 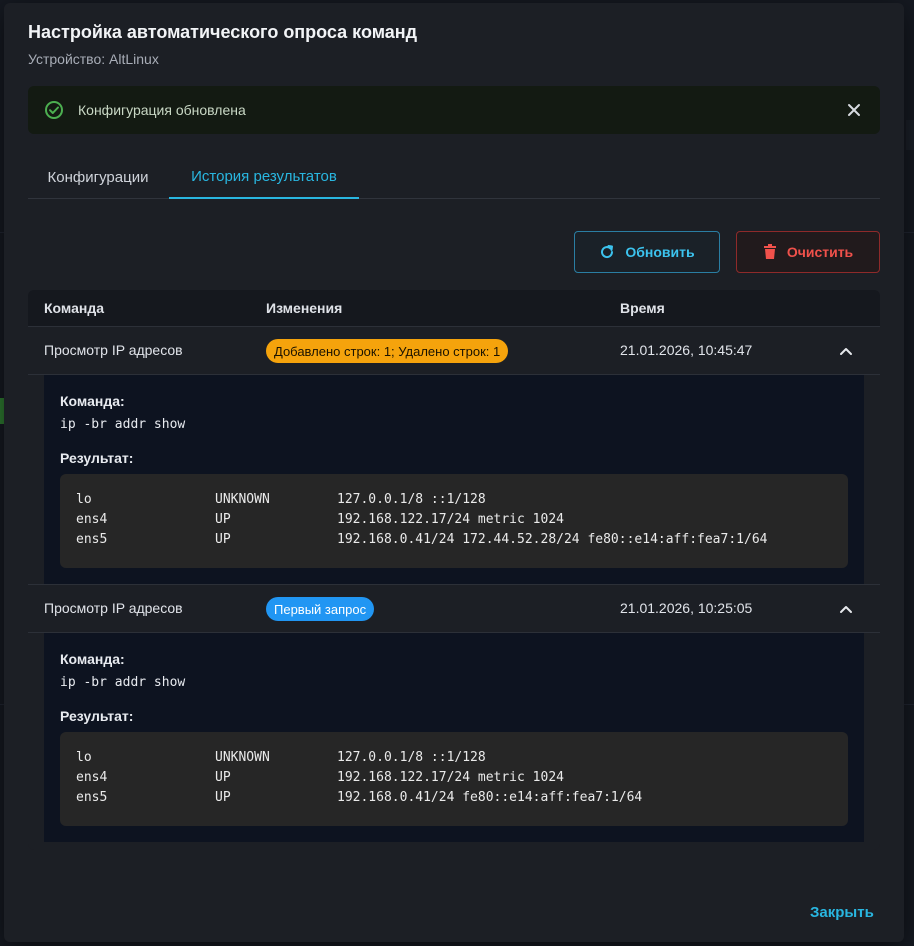 What do you see at coordinates (454, 308) in the screenshot?
I see `table-header: Команда Изменения Время` at bounding box center [454, 308].